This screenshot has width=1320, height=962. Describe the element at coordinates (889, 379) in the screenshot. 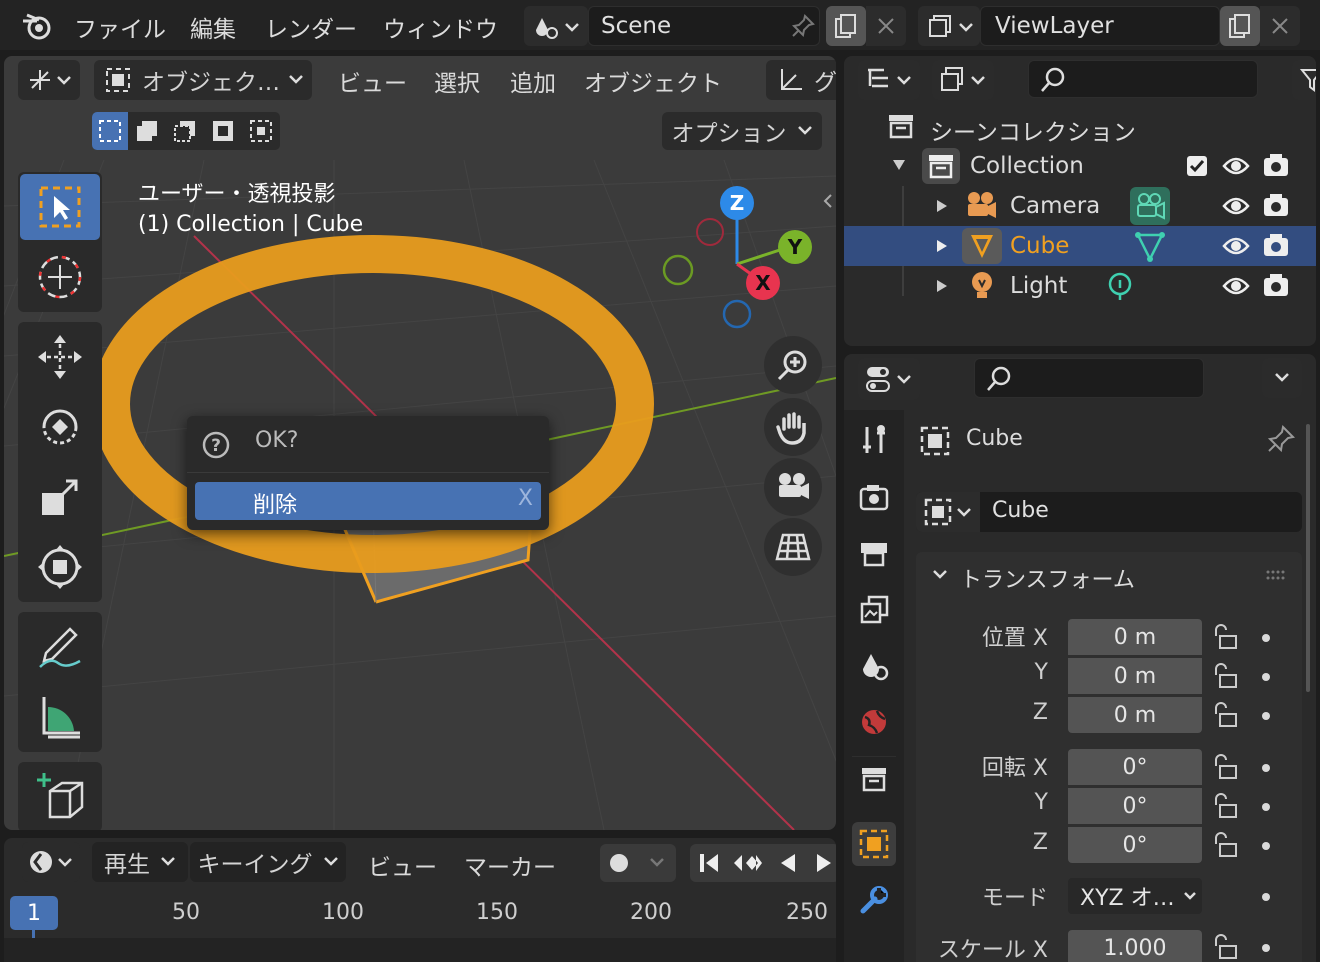

I see `properties-editor-type-button` at that location.